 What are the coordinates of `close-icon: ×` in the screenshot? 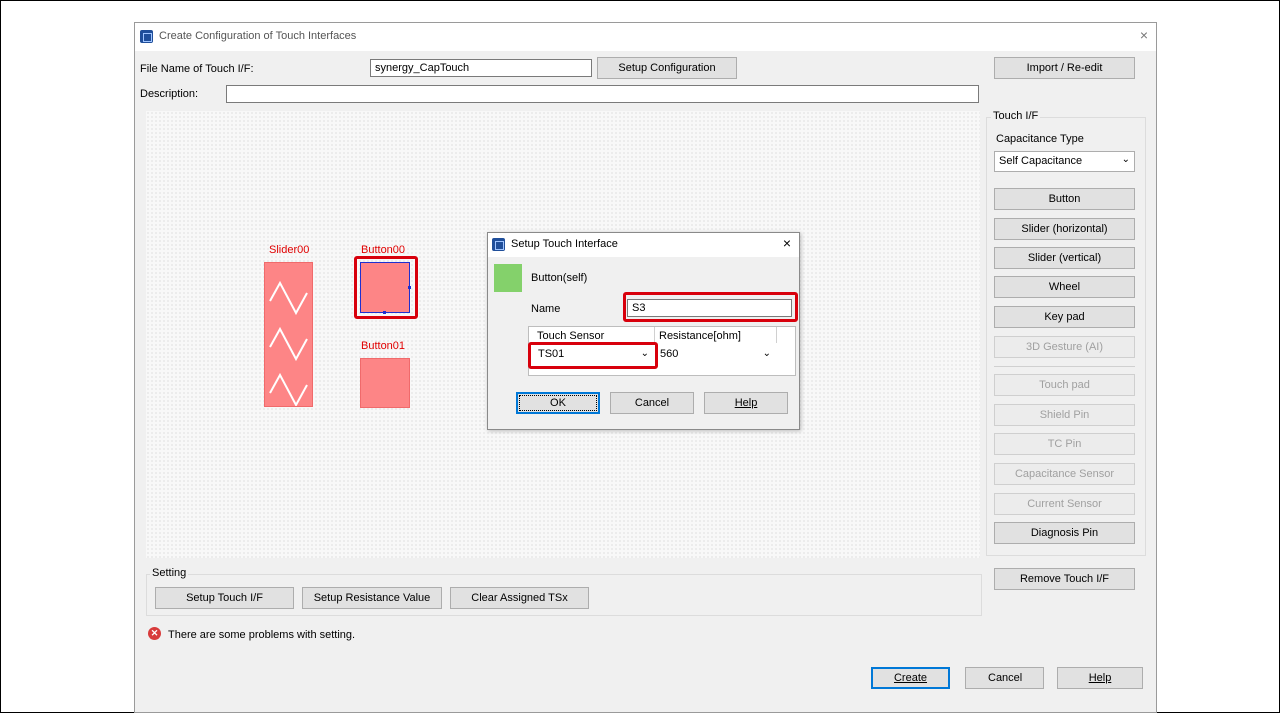 It's located at (1144, 35).